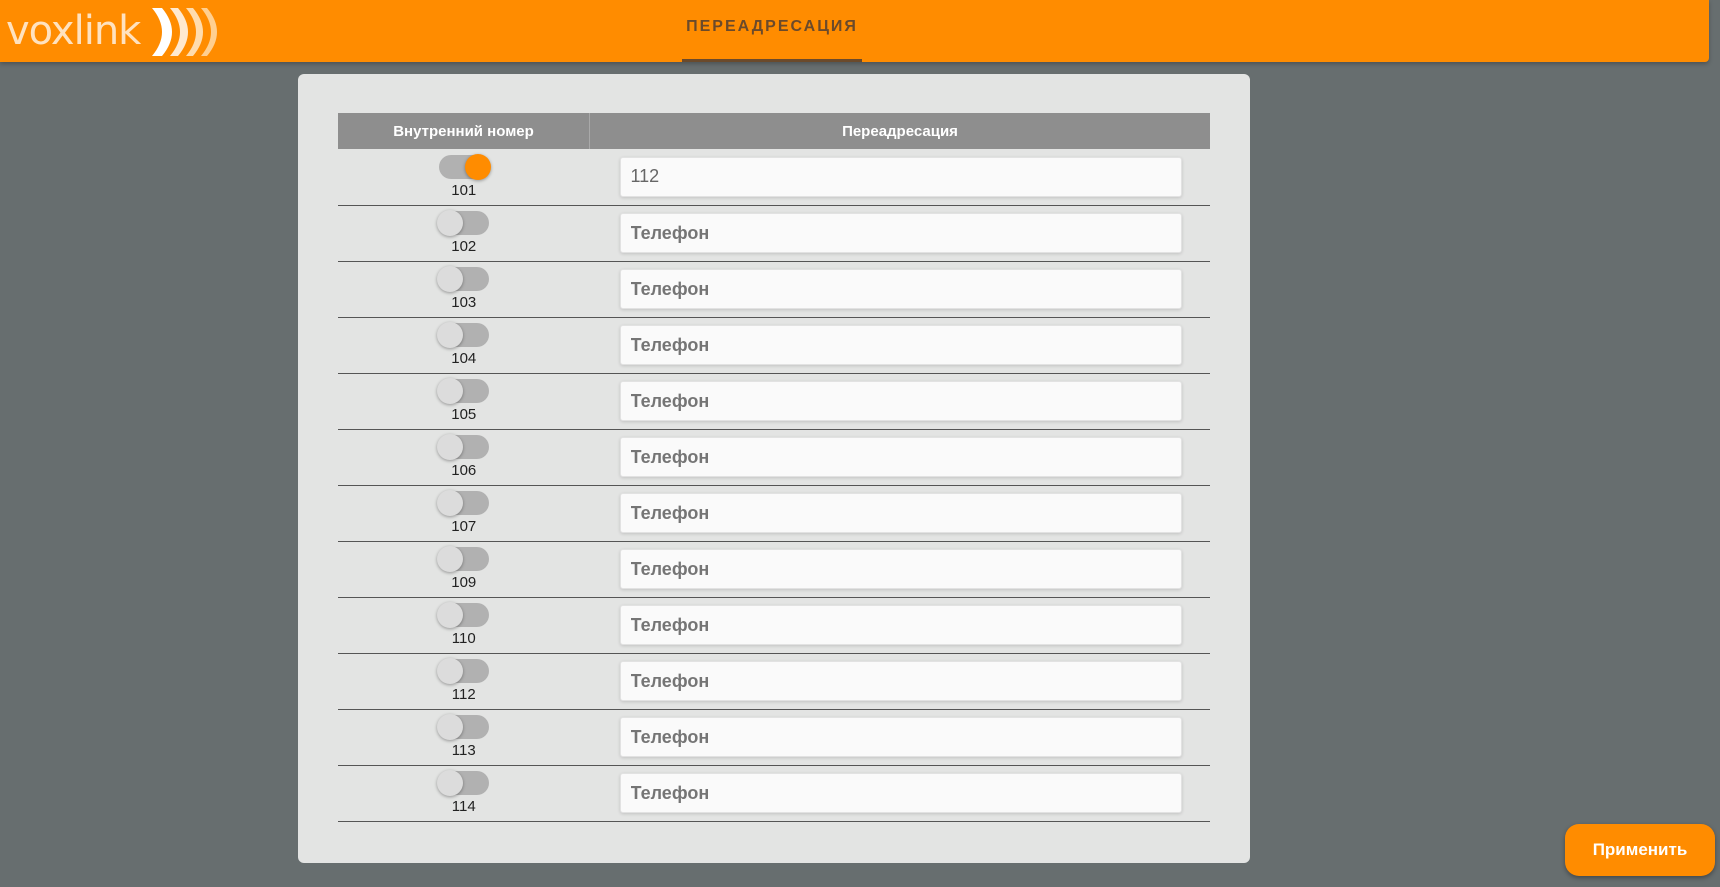 The width and height of the screenshot is (1720, 887). Describe the element at coordinates (464, 526) in the screenshot. I see `extension-number: 107` at that location.